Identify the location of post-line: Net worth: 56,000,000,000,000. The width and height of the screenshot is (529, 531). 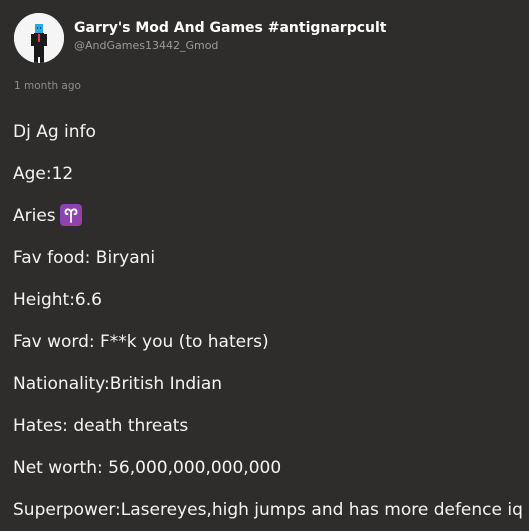
(147, 468).